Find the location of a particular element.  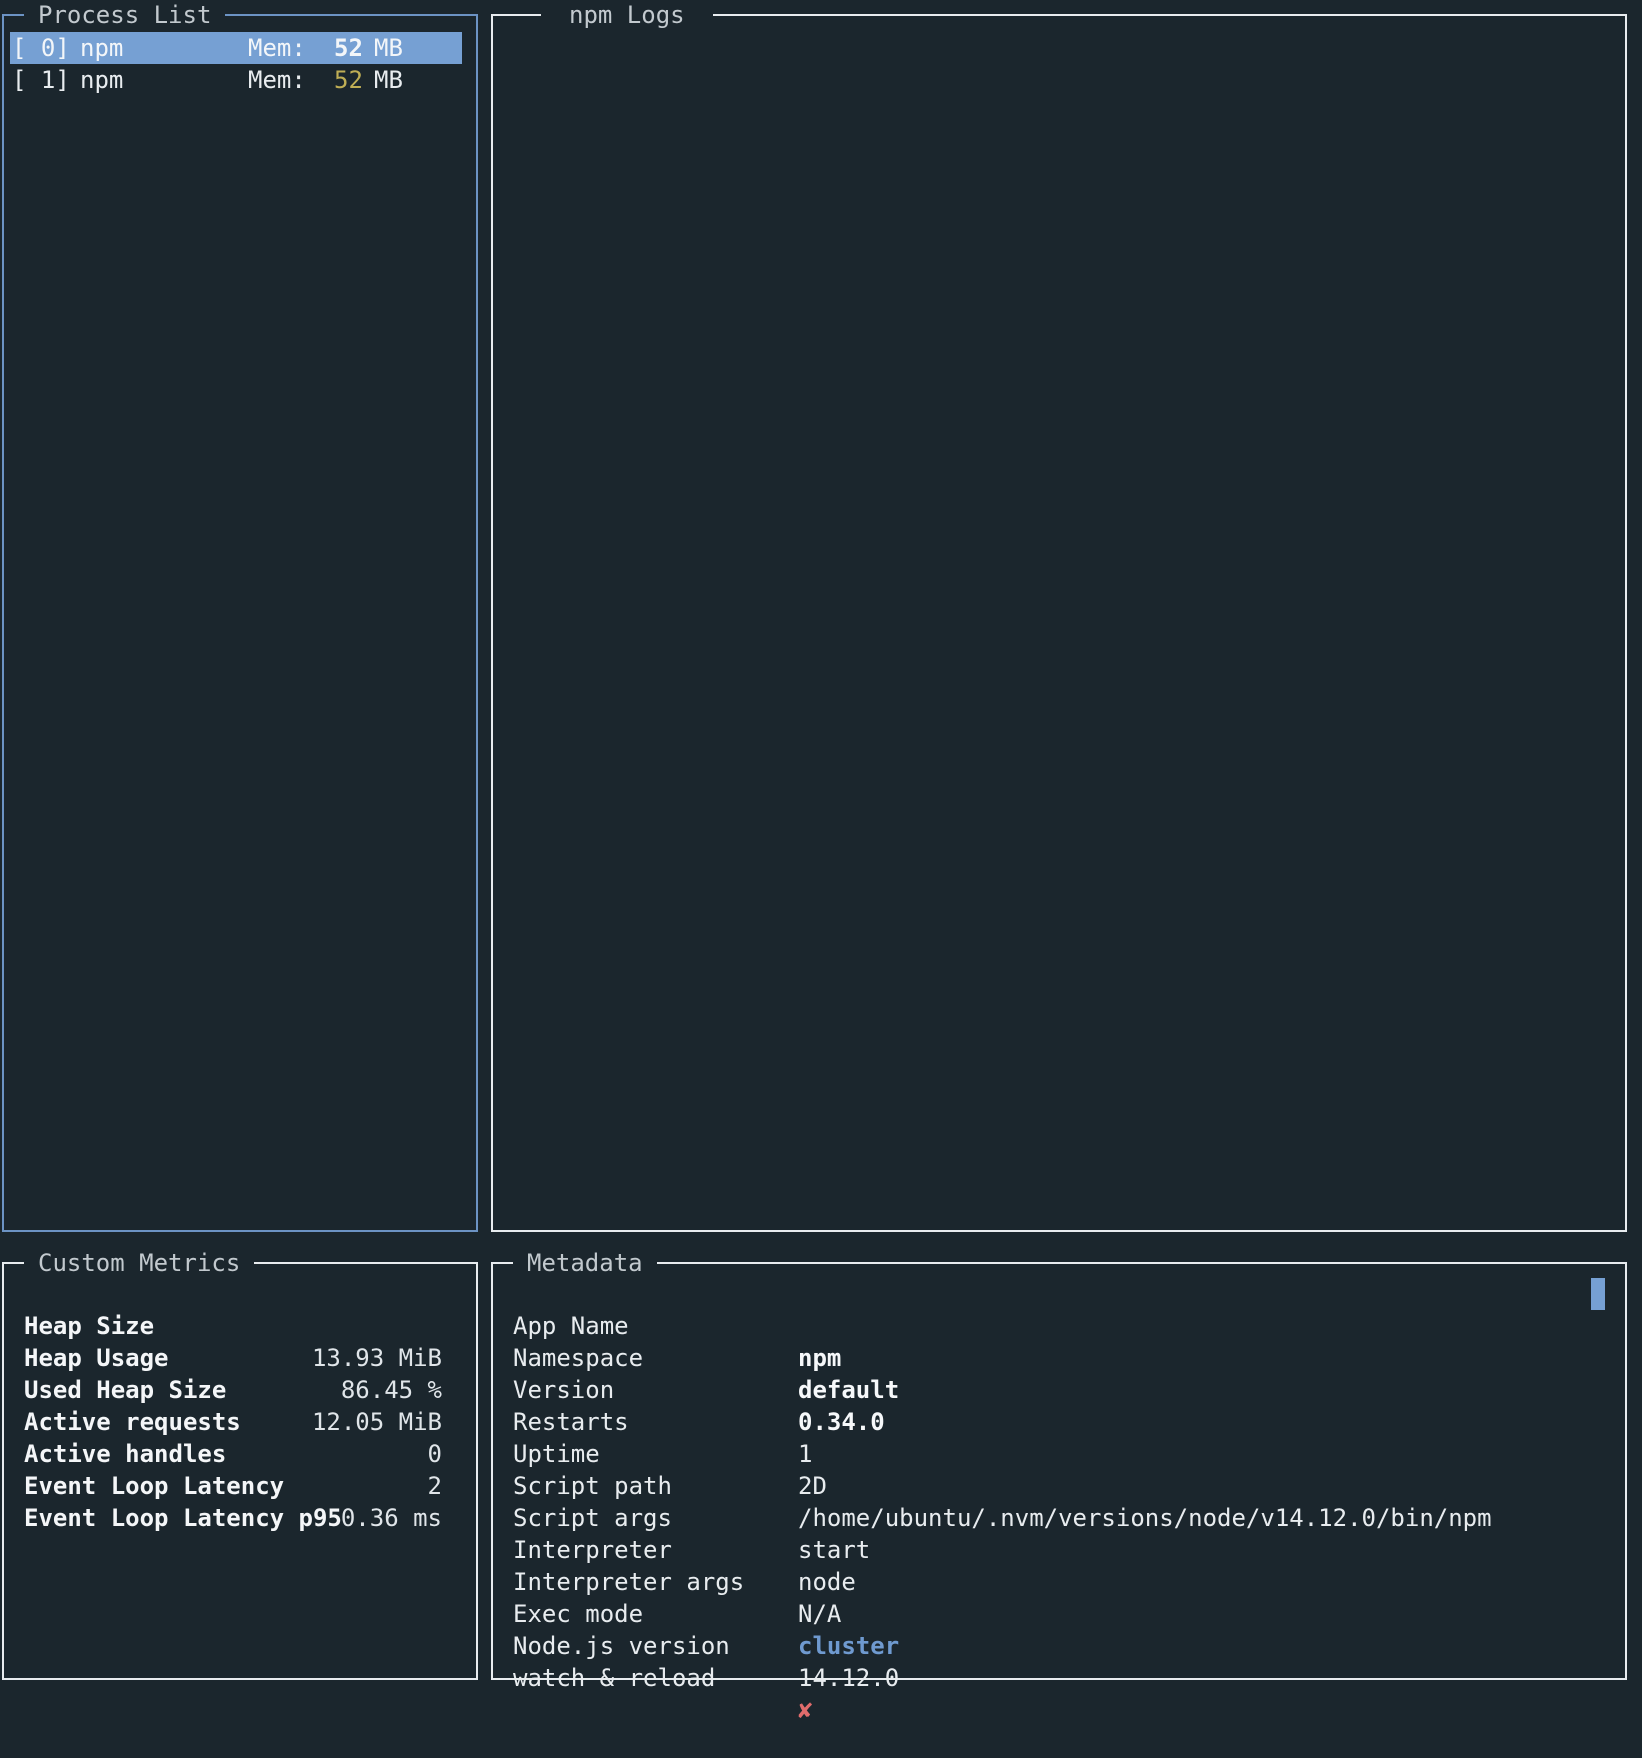

metadata-row: Restarts 1 is located at coordinates (1059, 1421).